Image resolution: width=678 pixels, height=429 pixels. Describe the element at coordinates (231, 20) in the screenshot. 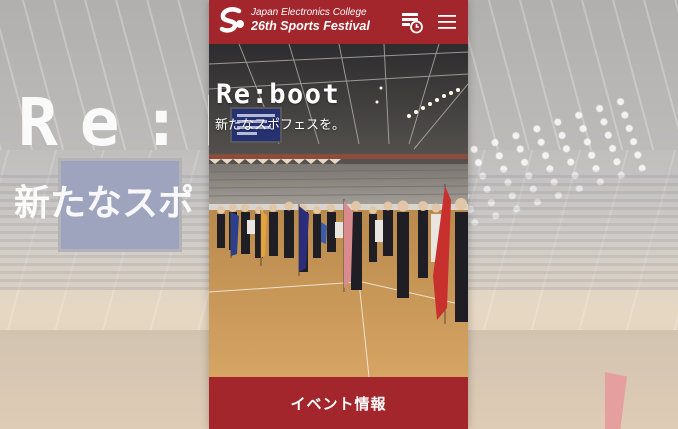

I see `festival-logo-icon` at that location.